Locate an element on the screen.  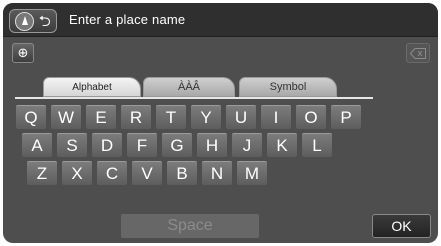
key-o: O is located at coordinates (311, 117).